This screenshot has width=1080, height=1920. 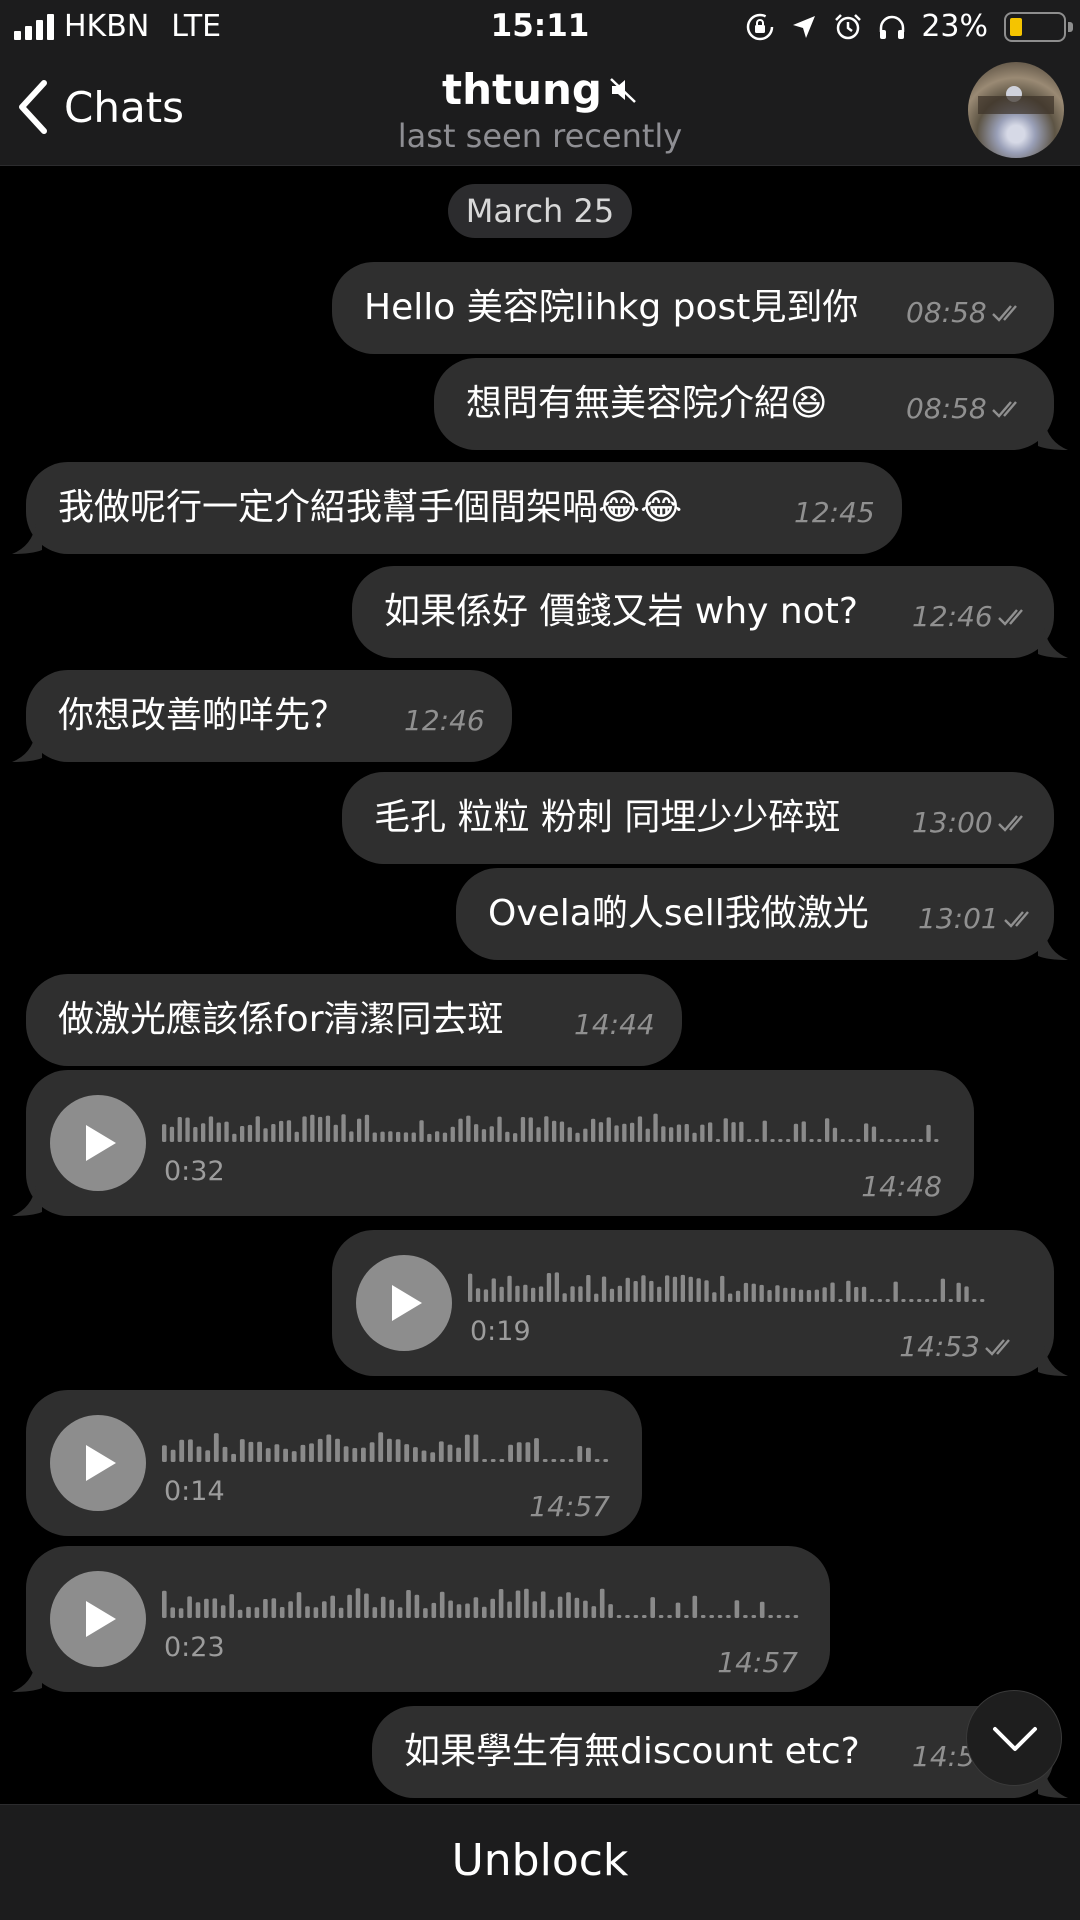 What do you see at coordinates (194, 1647) in the screenshot?
I see `voice-duration: 0:23` at bounding box center [194, 1647].